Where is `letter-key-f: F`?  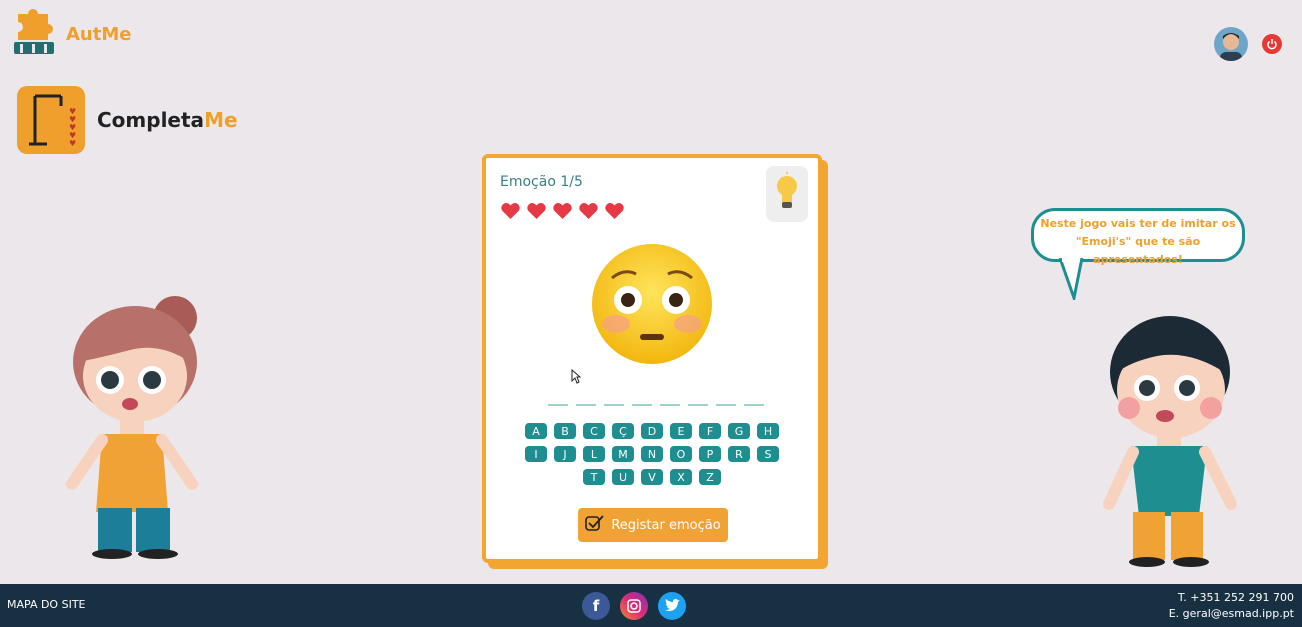
letter-key-f: F is located at coordinates (710, 431).